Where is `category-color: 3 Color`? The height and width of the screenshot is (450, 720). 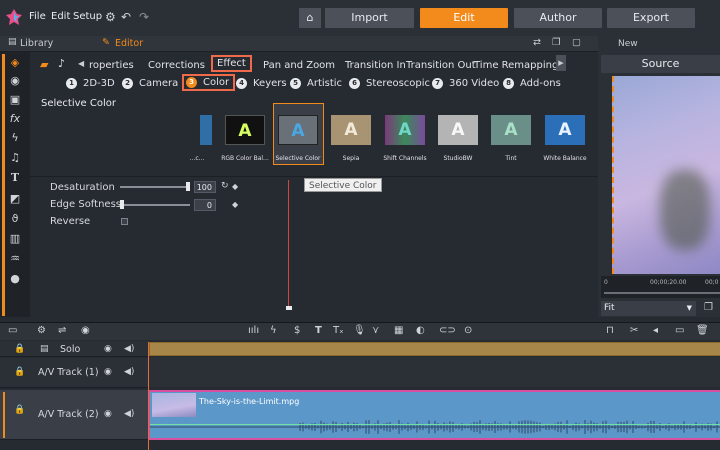
category-color: 3 Color is located at coordinates (209, 82).